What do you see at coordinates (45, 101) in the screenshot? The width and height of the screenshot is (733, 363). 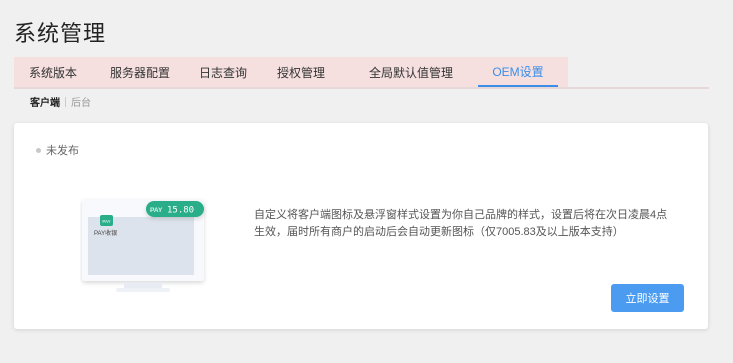 I see `subtab-client: 客户端` at bounding box center [45, 101].